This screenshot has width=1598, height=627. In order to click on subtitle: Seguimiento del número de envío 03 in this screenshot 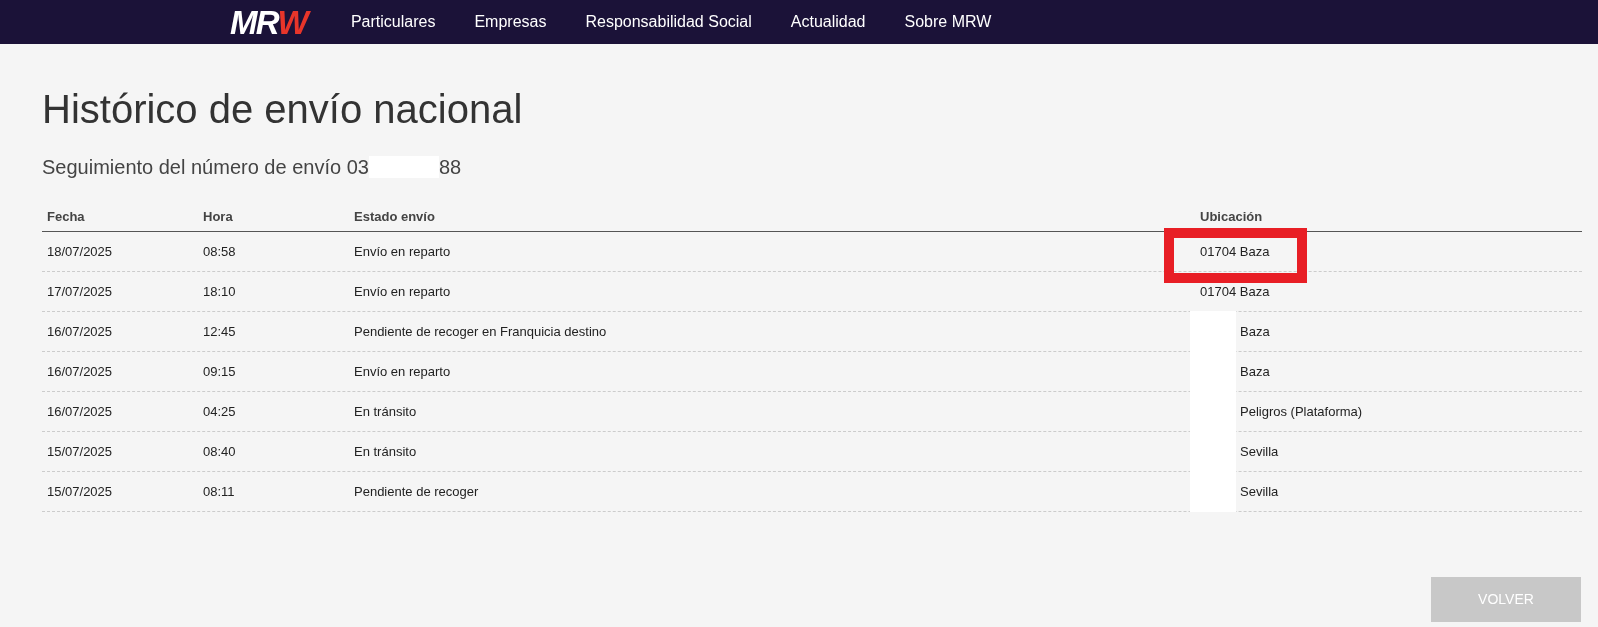, I will do `click(205, 167)`.